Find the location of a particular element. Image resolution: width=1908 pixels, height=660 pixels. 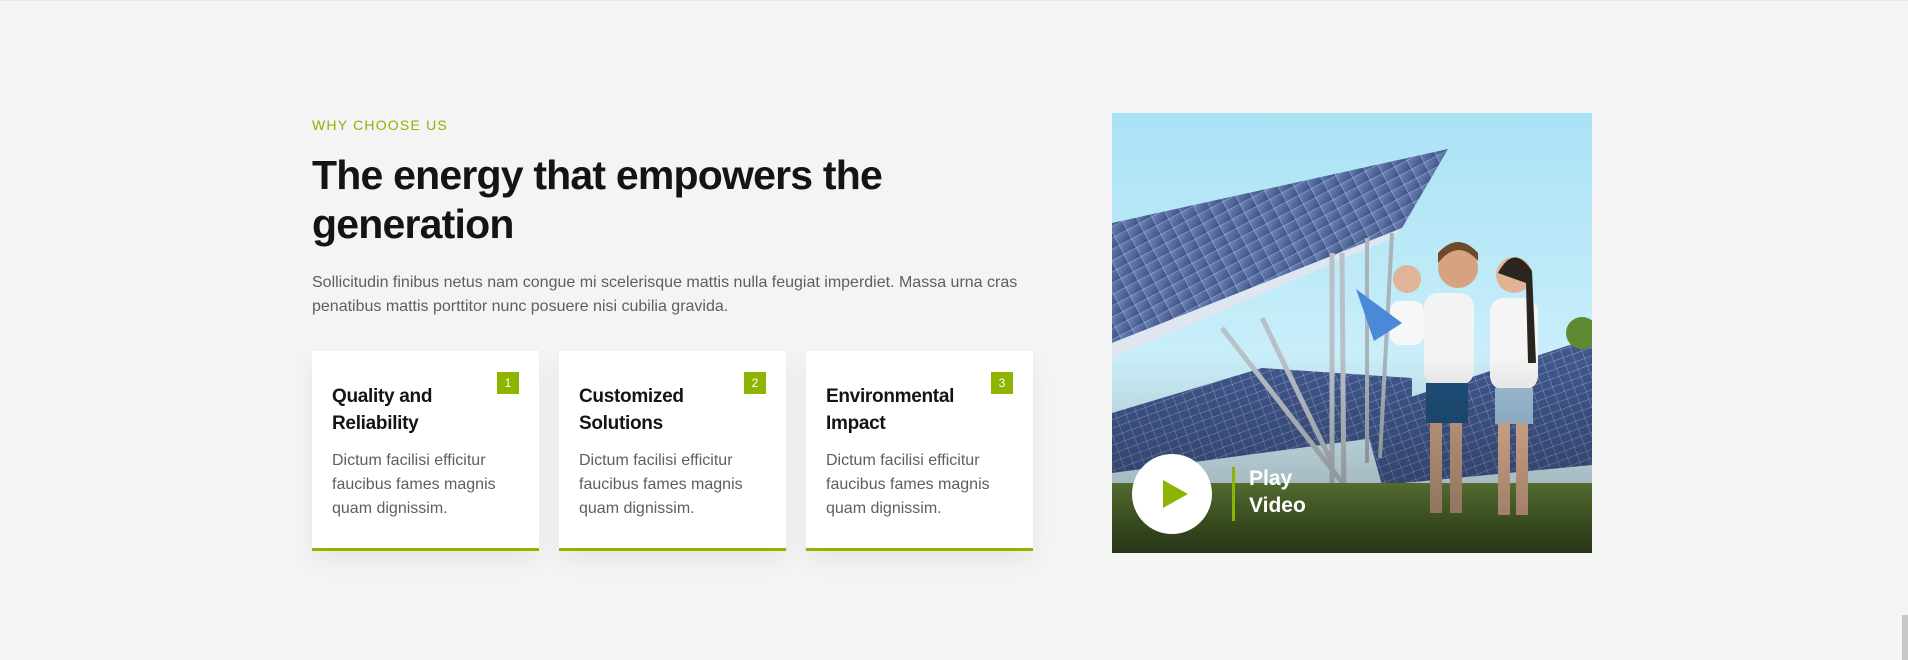

play-divider is located at coordinates (1233, 494).